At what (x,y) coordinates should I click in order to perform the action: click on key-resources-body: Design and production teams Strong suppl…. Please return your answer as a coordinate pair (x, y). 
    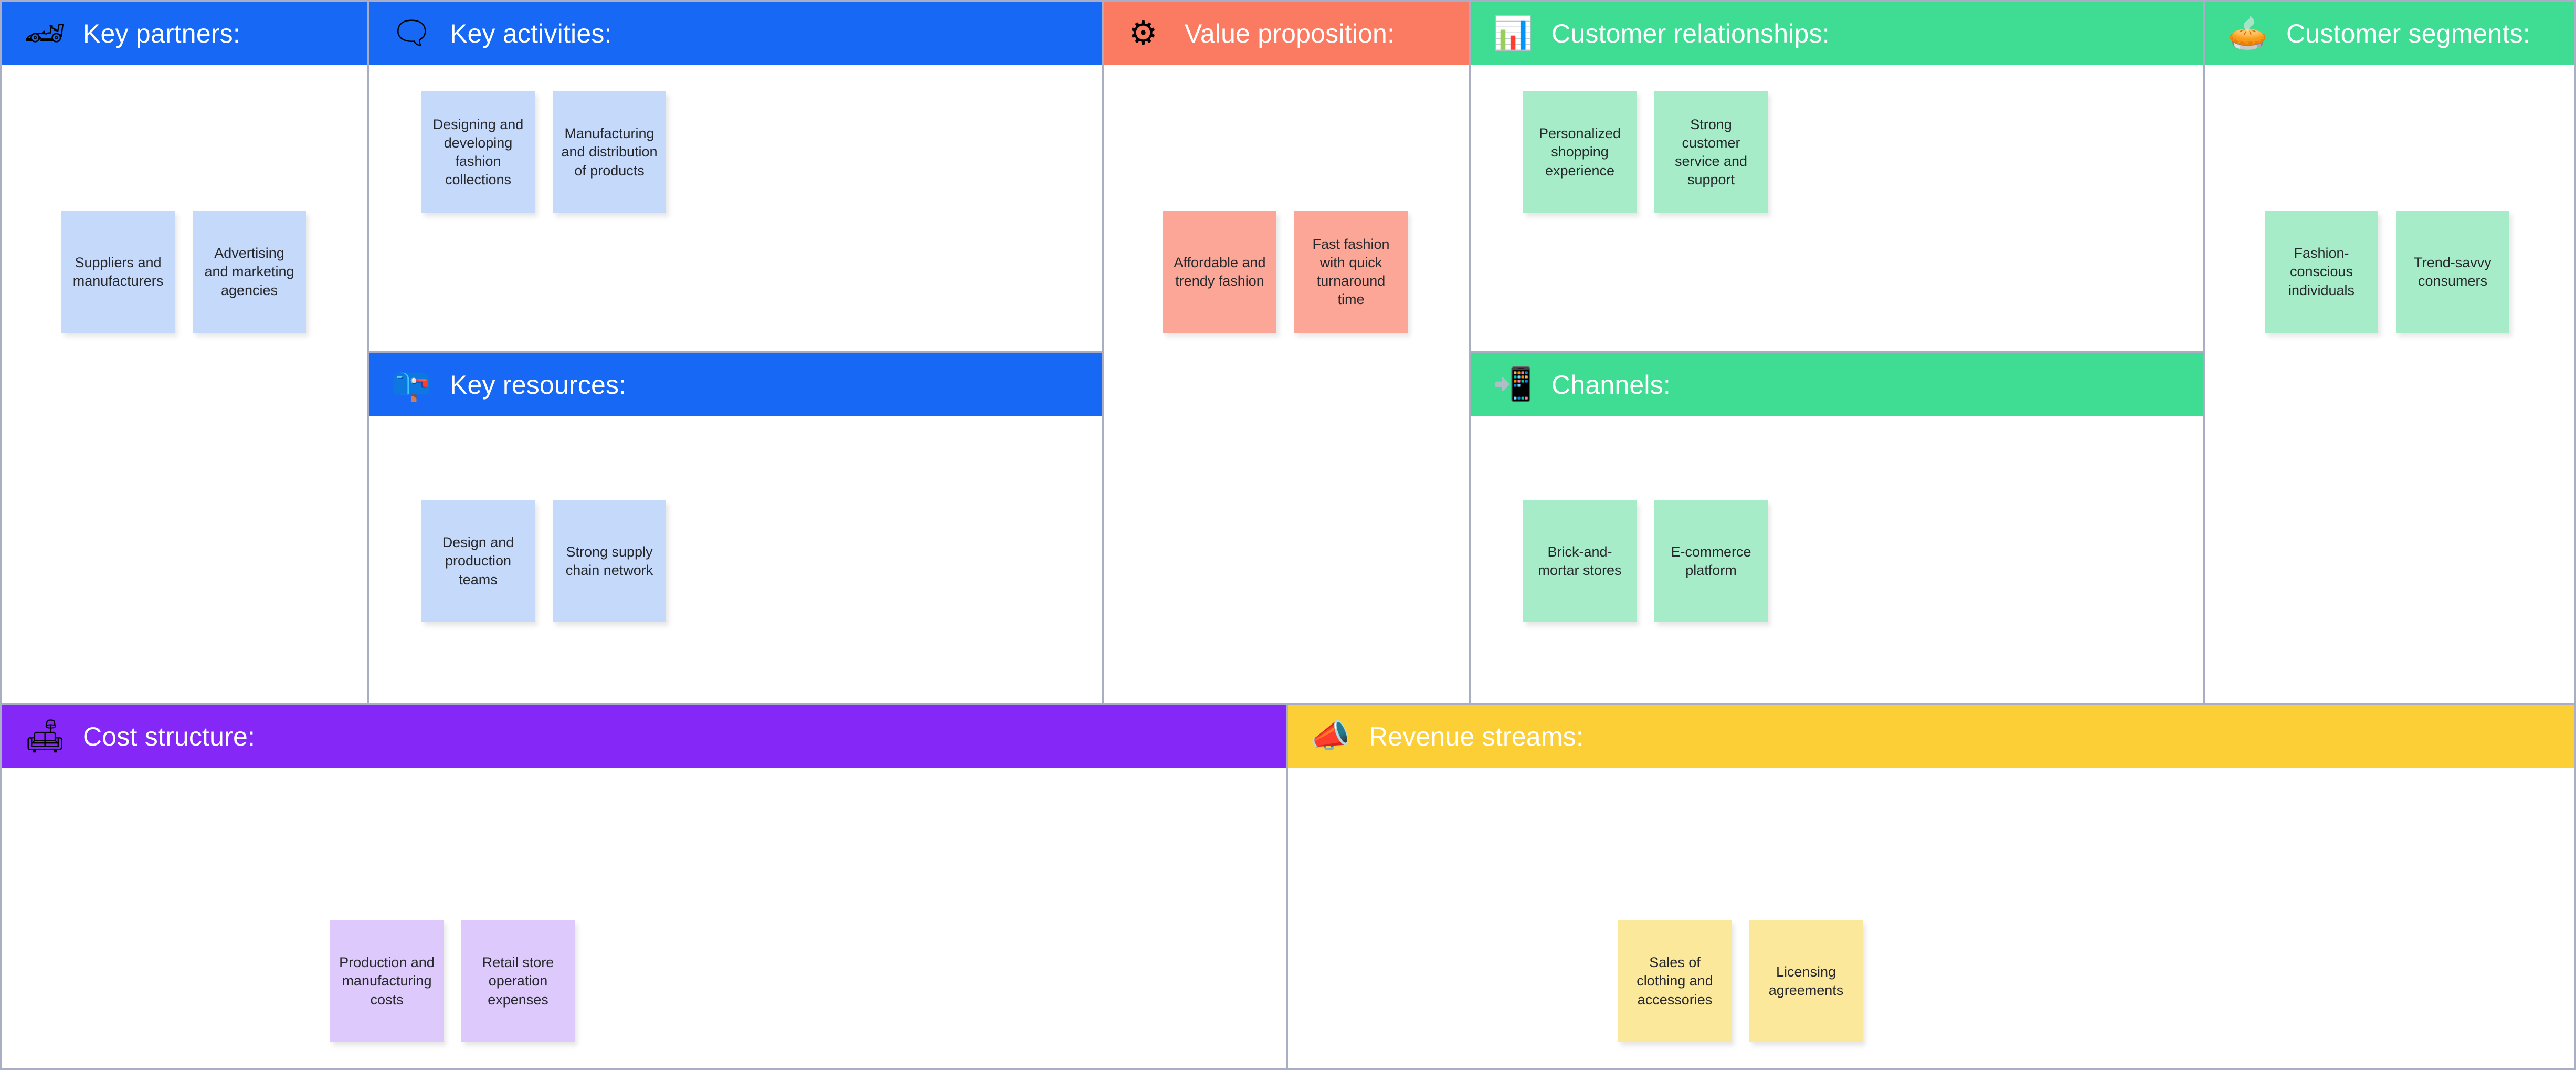
    Looking at the image, I should click on (735, 559).